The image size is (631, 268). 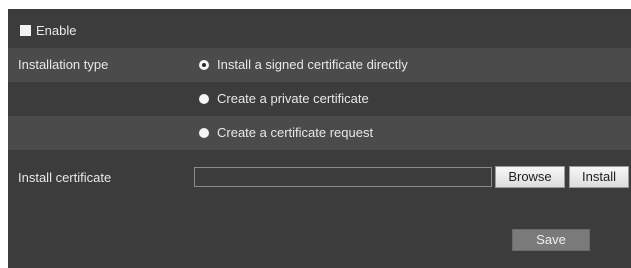 I want to click on install-button: Install, so click(x=599, y=177).